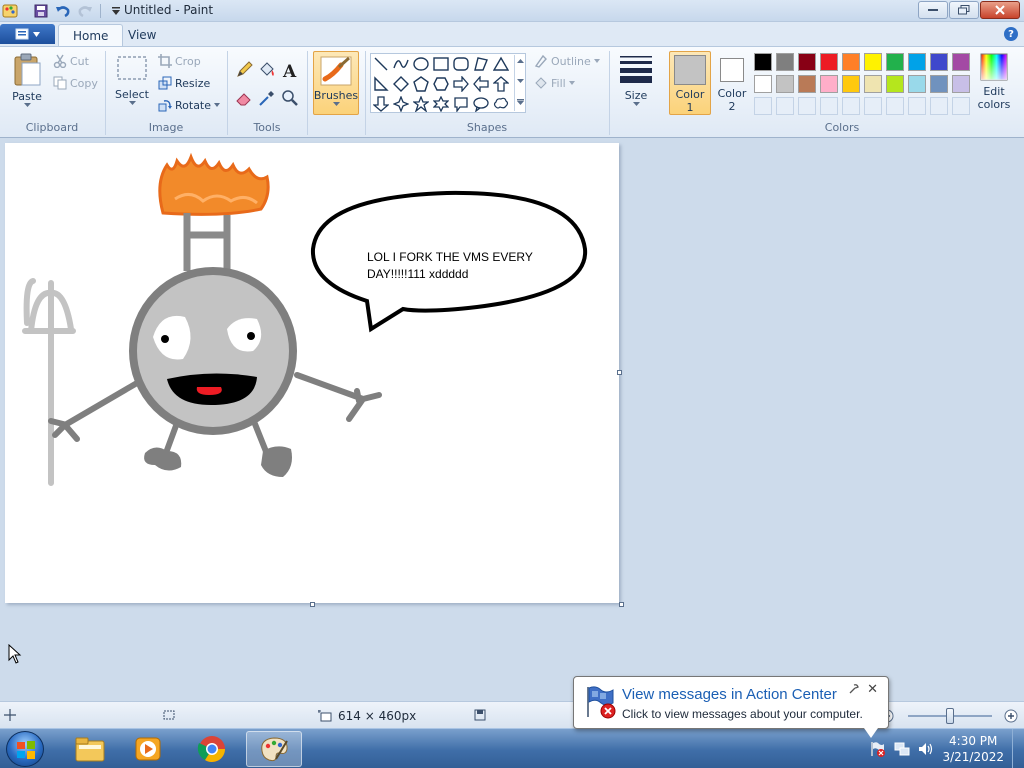 The height and width of the screenshot is (768, 1024). What do you see at coordinates (636, 80) in the screenshot?
I see `size-button: Size` at bounding box center [636, 80].